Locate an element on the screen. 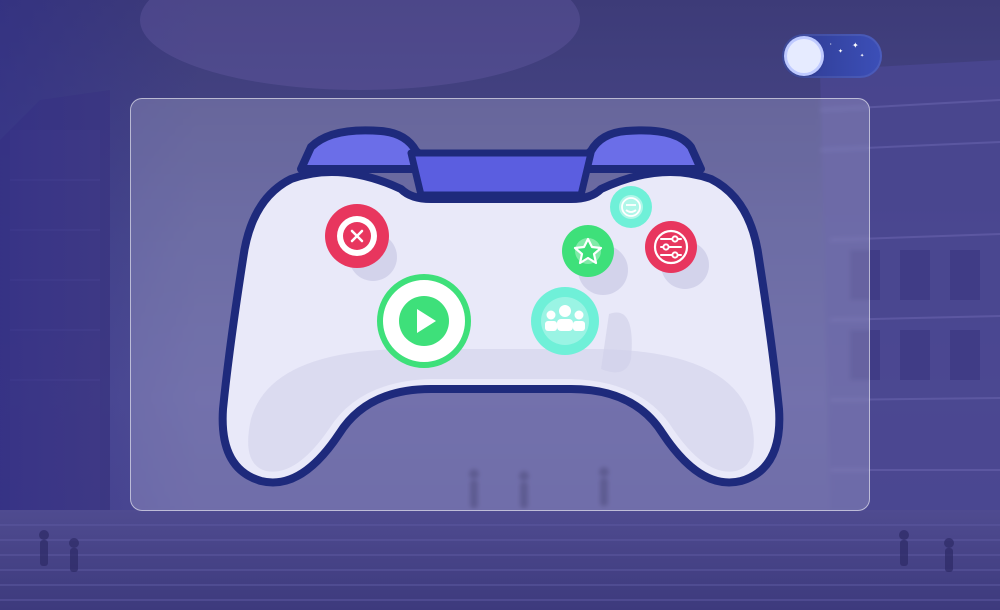  theme-toggle: ✦ ✦ ✦ • is located at coordinates (832, 56).